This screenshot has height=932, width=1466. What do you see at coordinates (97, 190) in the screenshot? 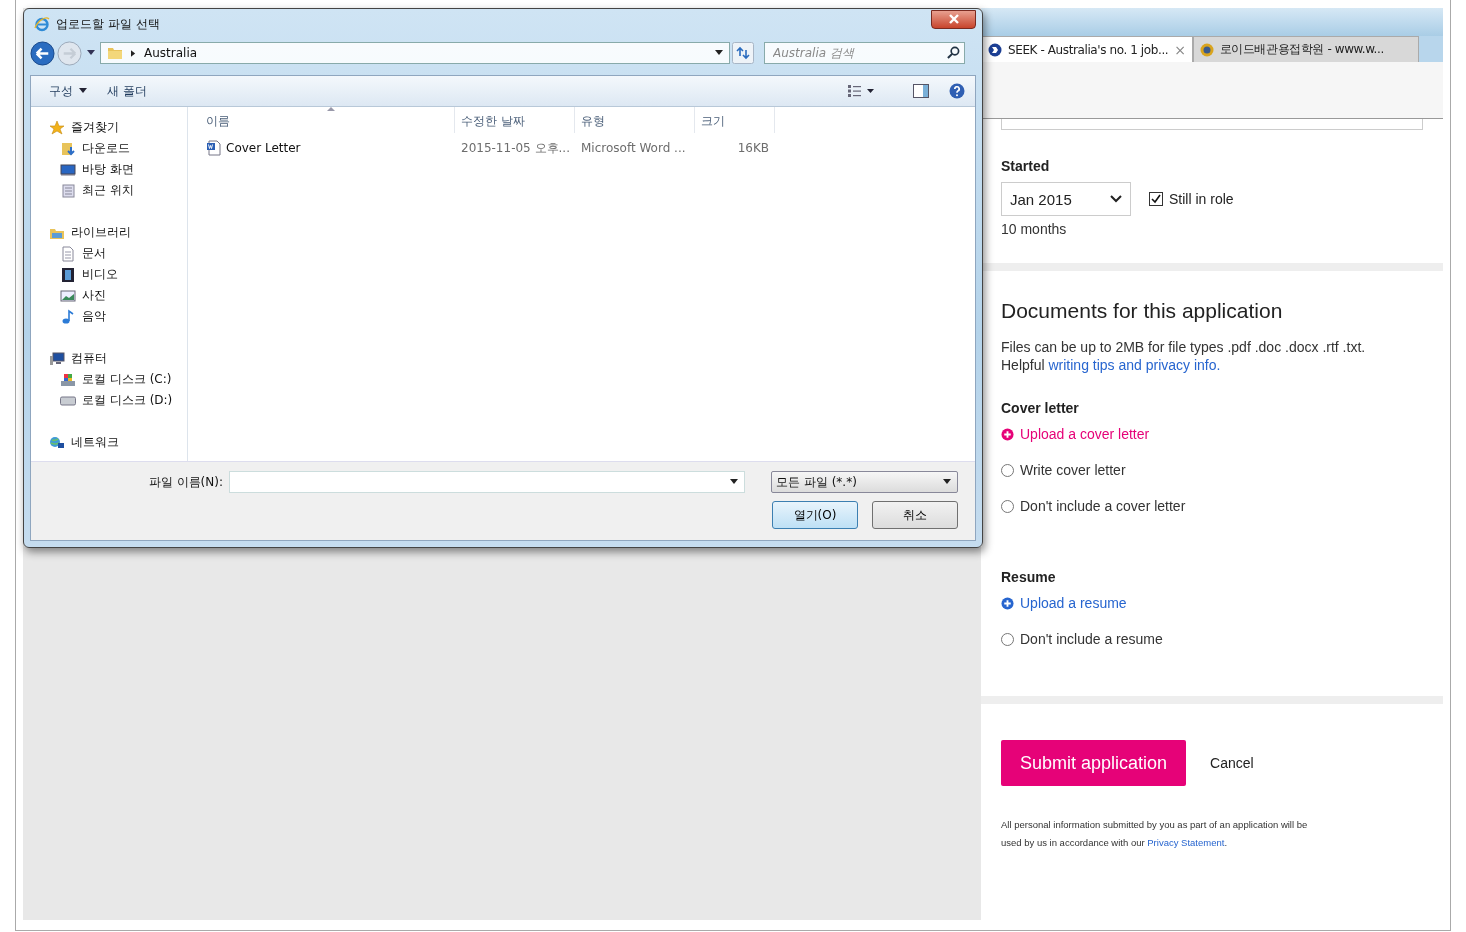
I see `nav-item: 최근 위치` at bounding box center [97, 190].